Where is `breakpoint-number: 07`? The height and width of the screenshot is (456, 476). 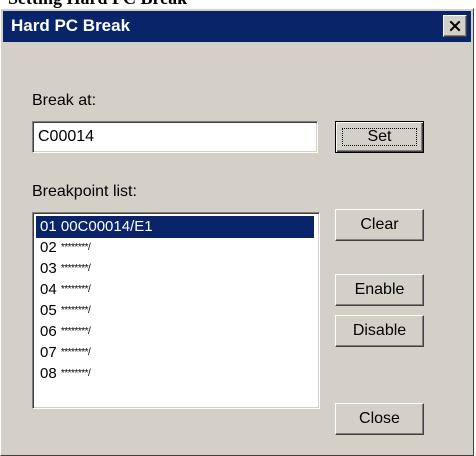
breakpoint-number: 07 is located at coordinates (48, 352).